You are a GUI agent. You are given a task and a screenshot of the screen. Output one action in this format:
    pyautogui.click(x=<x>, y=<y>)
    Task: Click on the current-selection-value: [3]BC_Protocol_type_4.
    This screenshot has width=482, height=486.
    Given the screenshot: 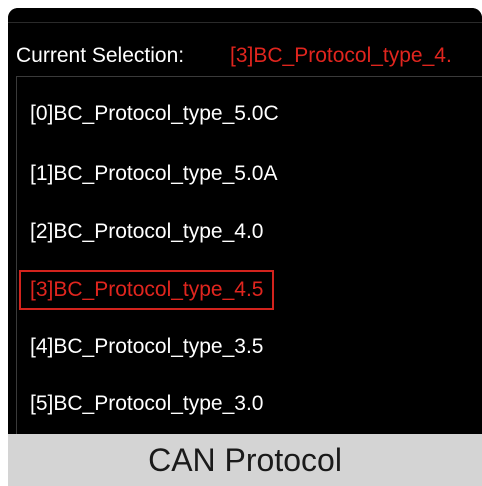 What is the action you would take?
    pyautogui.click(x=341, y=55)
    